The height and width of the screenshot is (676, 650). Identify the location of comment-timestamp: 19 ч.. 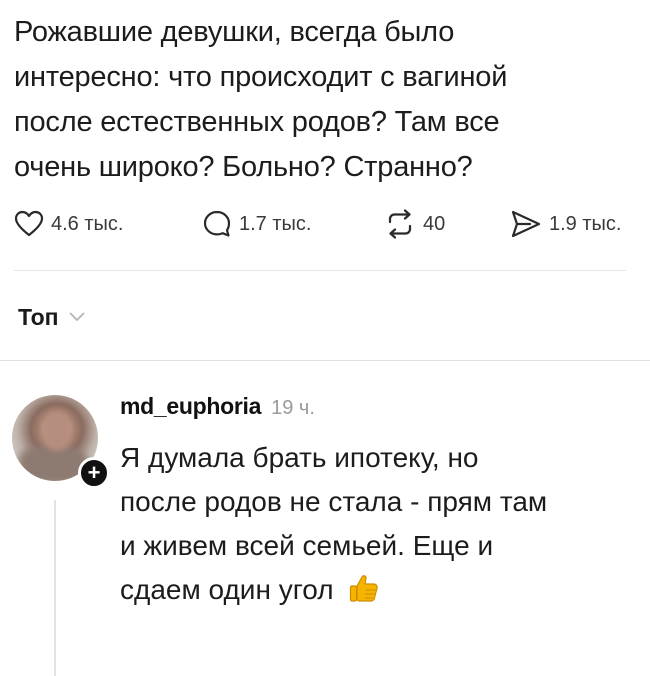
(293, 408).